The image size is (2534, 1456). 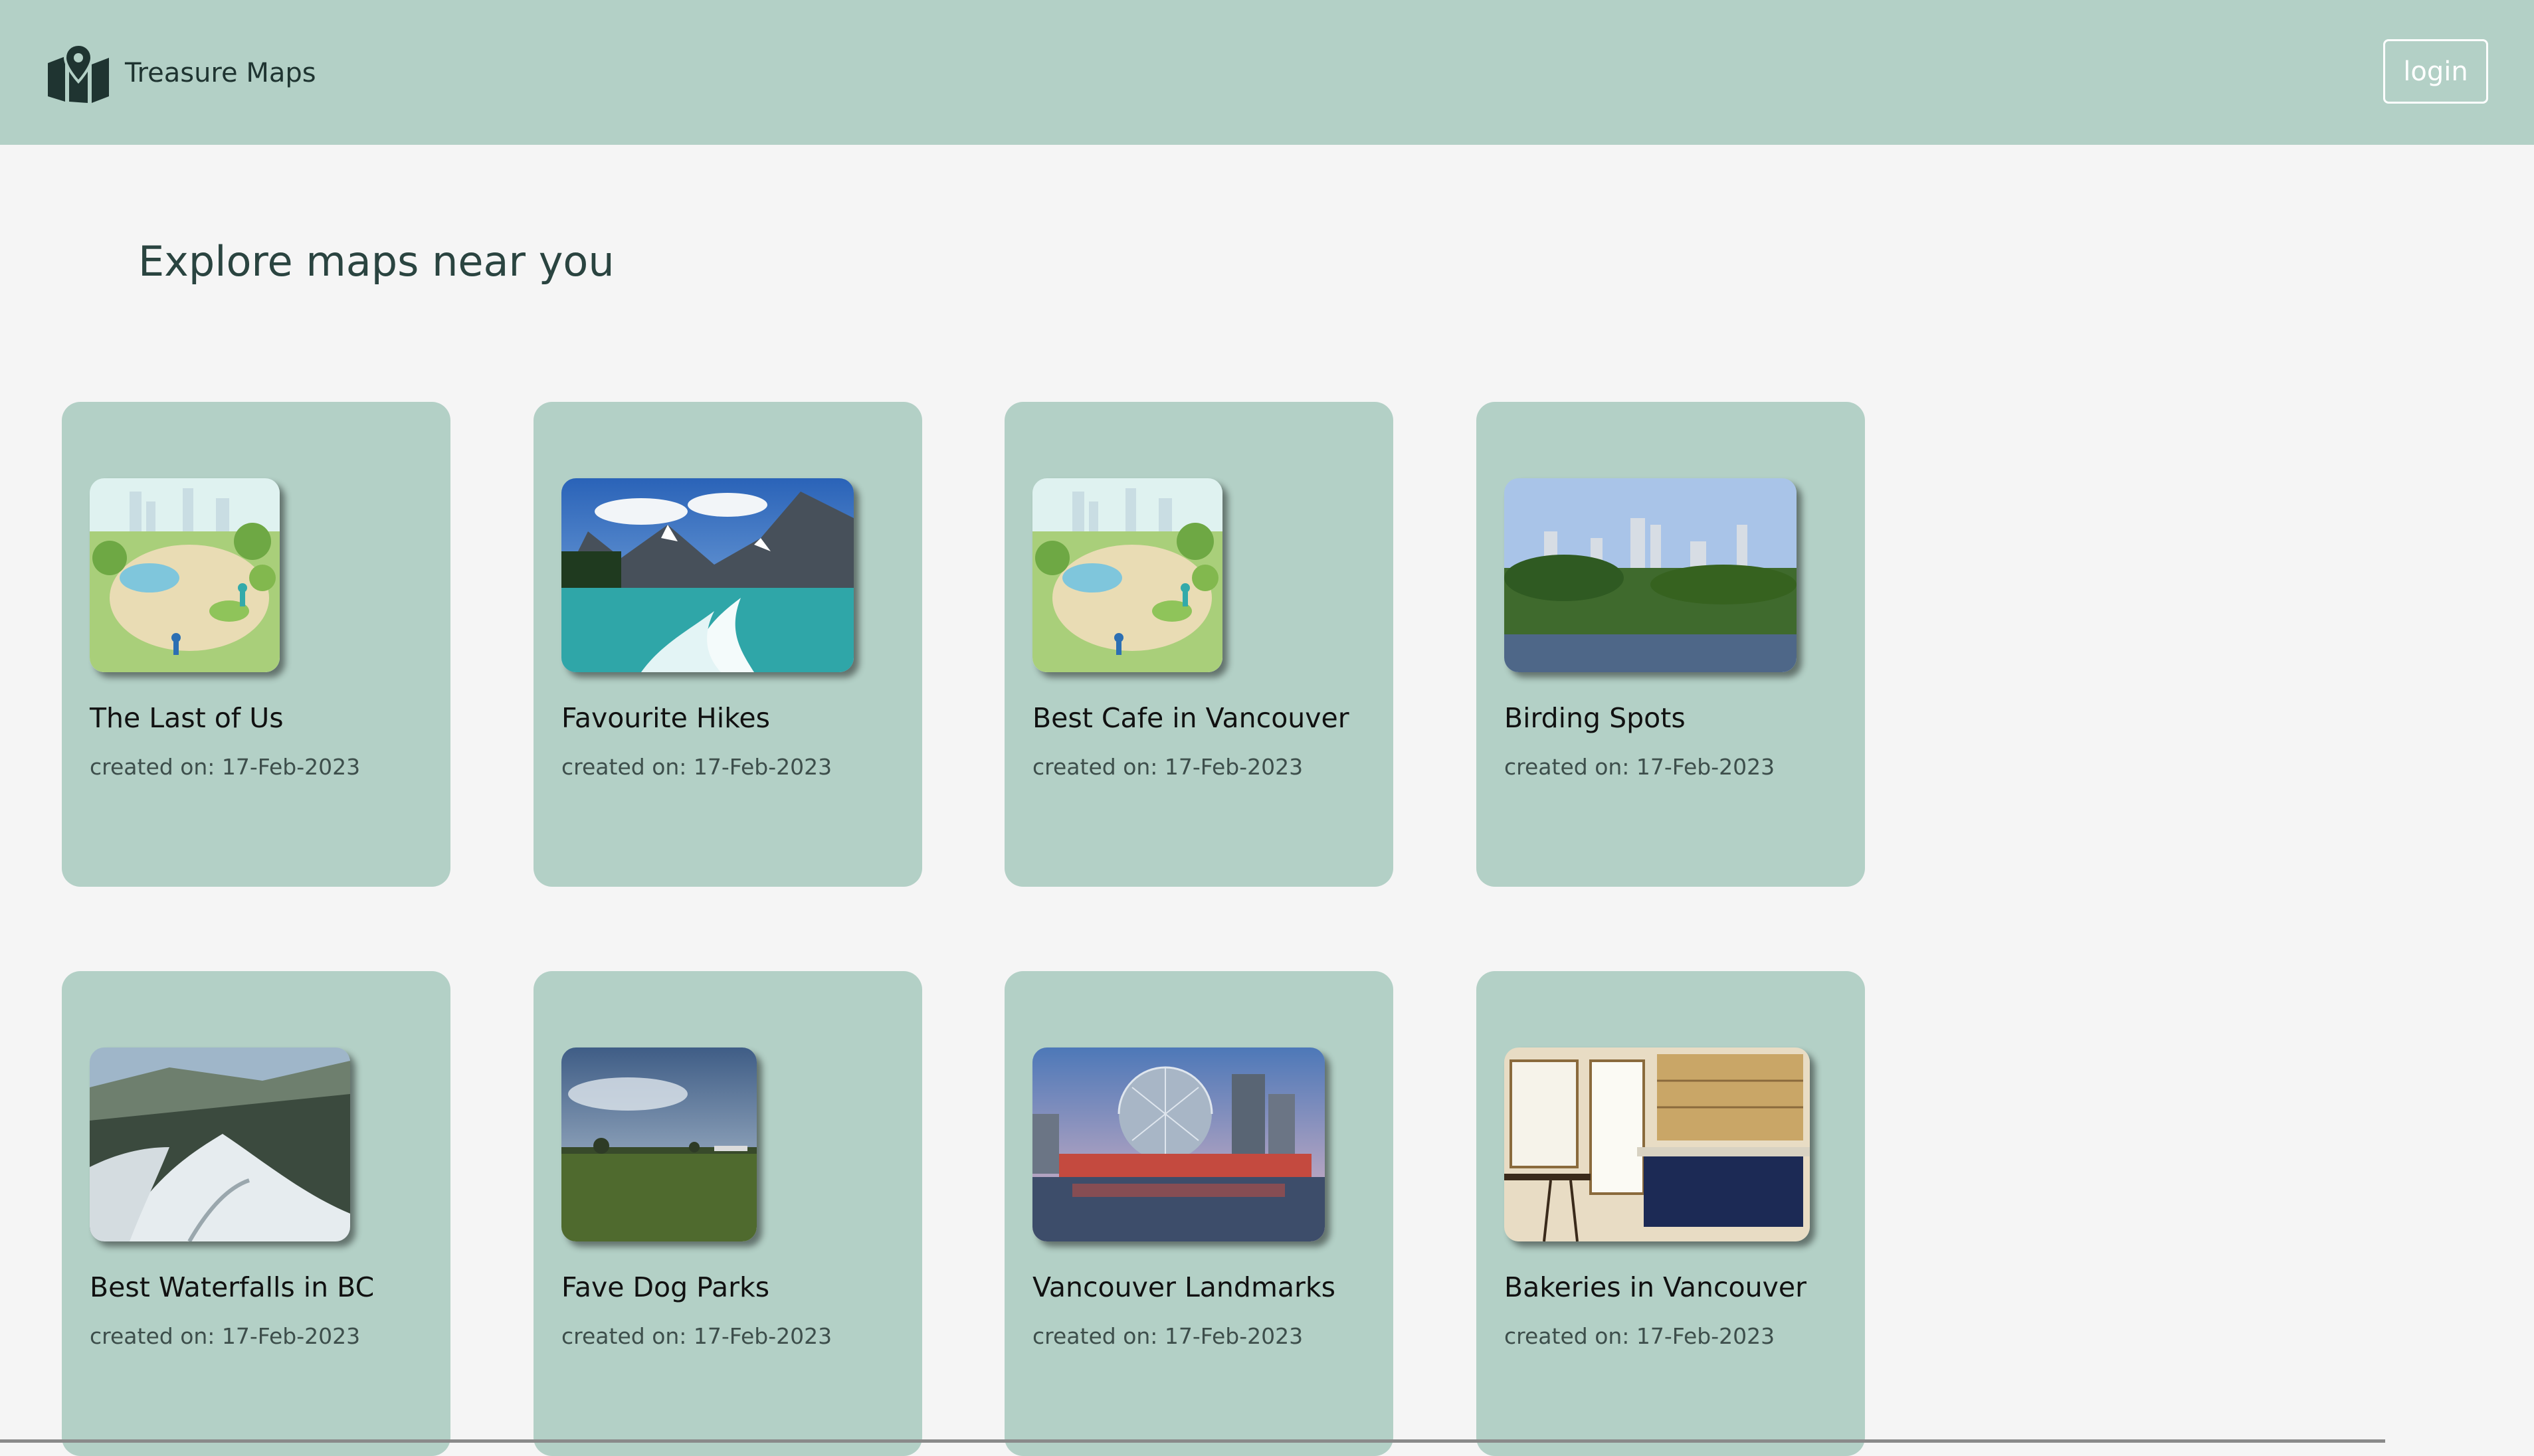 I want to click on map-card: Fave Dog Parks created on: 17-Feb-2023, so click(x=728, y=1213).